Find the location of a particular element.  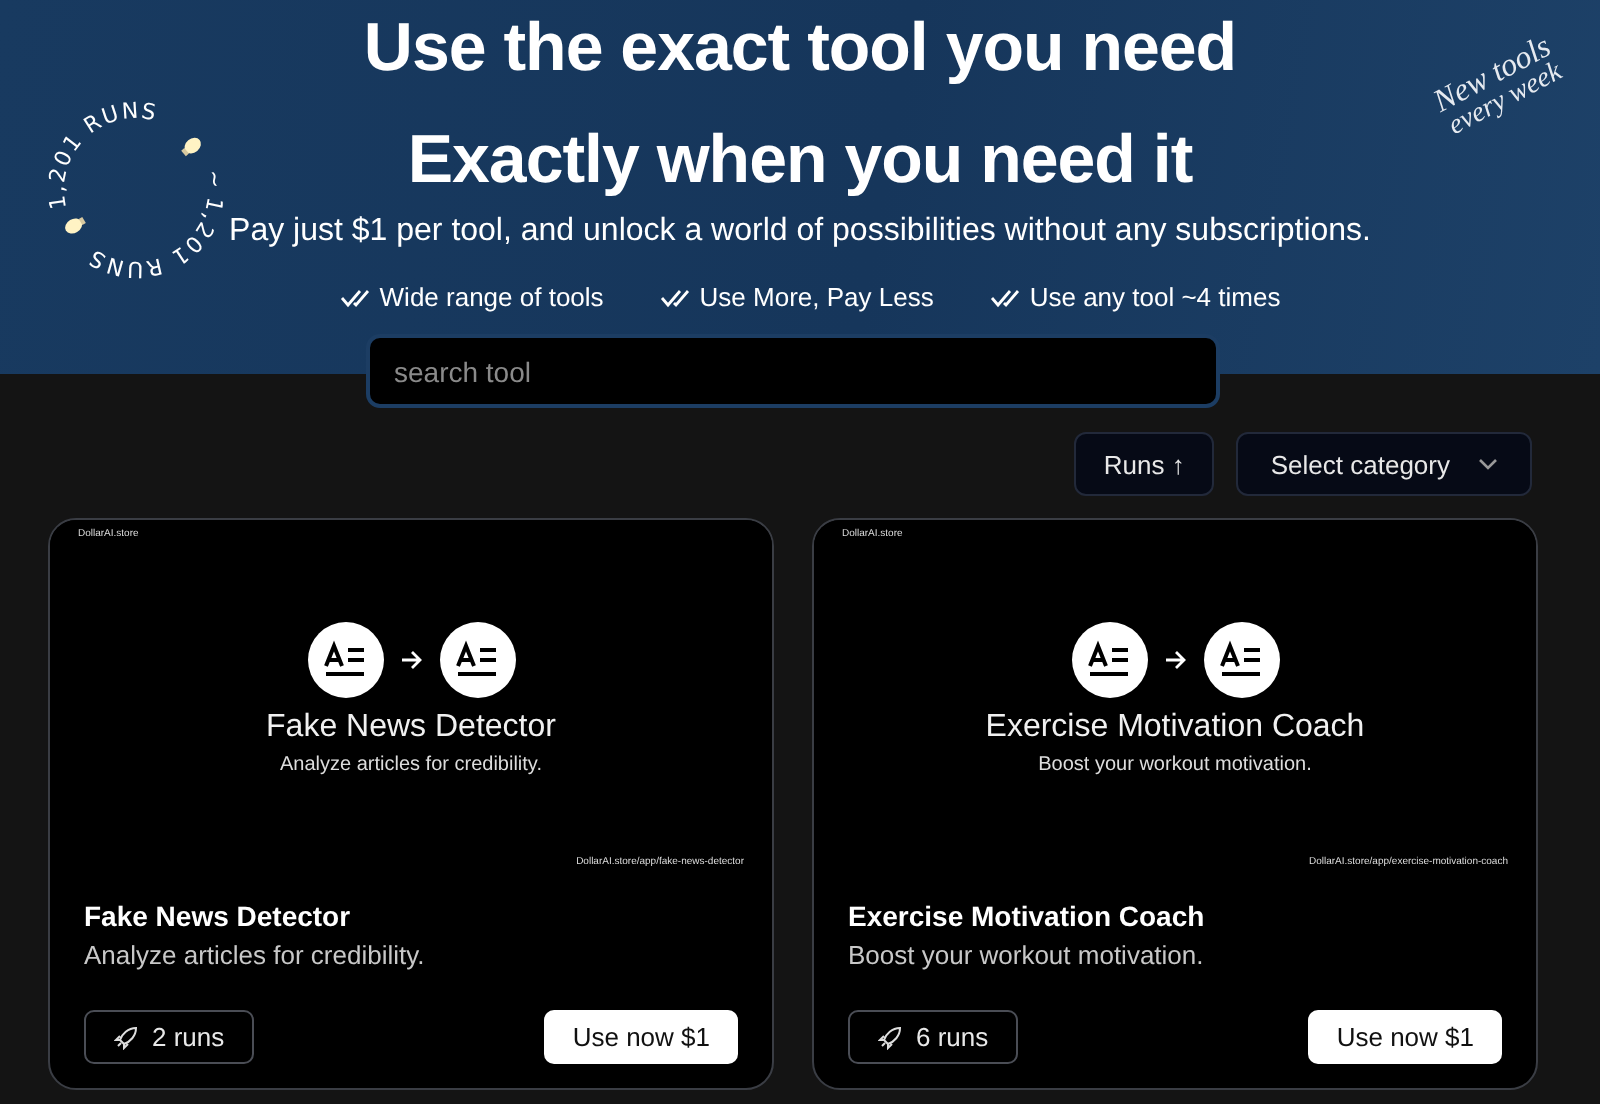

tool-title: Exercise Motivation Coach is located at coordinates (1027, 916).